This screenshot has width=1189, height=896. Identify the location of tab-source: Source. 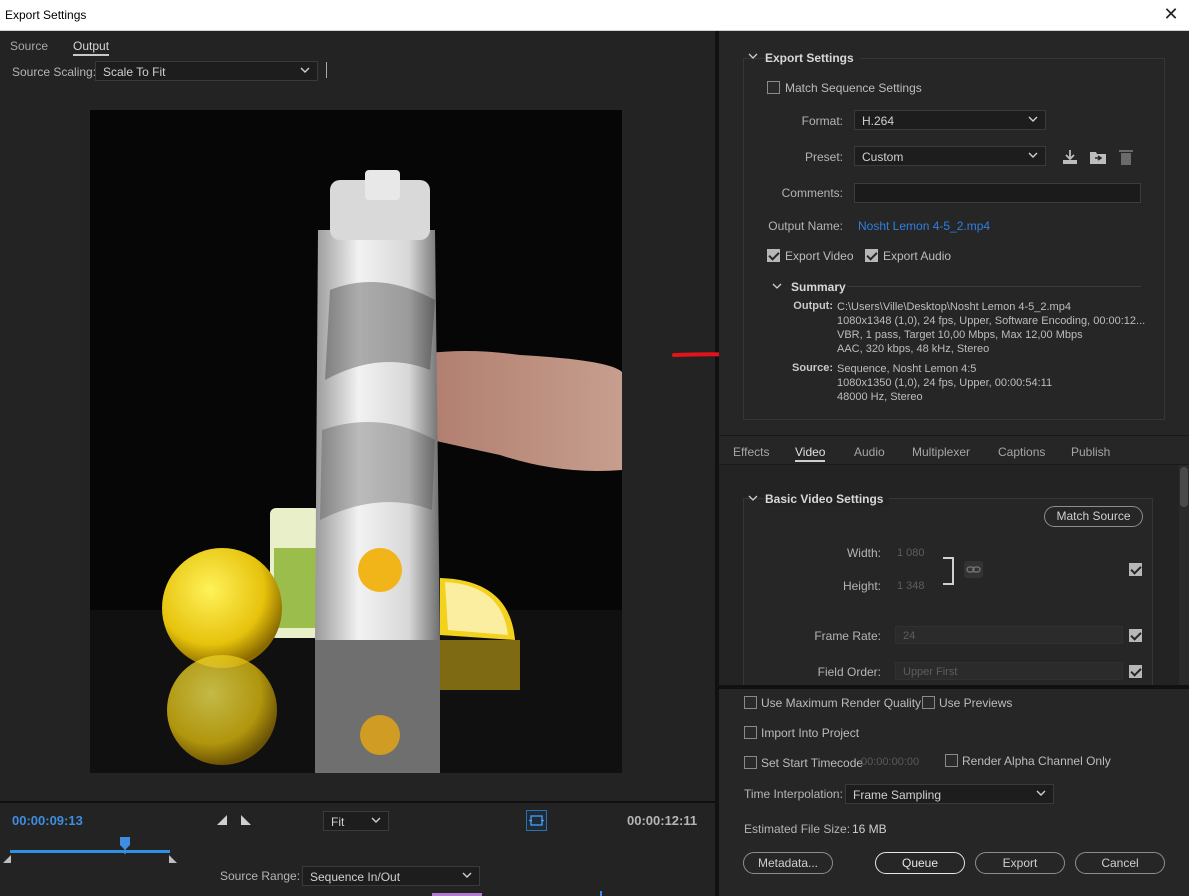
(29, 46).